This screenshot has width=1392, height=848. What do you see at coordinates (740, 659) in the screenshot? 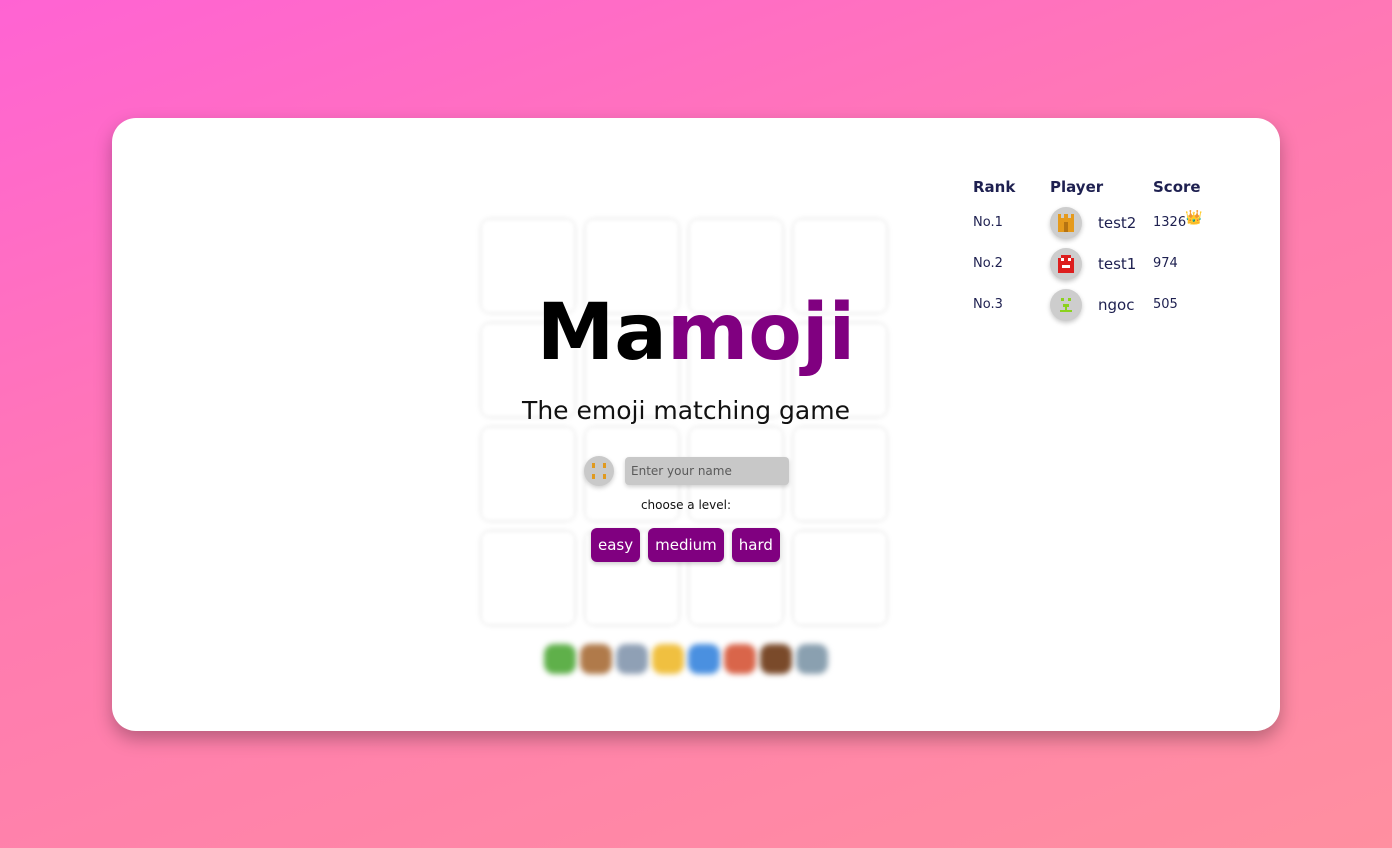
I see `rooster-icon` at bounding box center [740, 659].